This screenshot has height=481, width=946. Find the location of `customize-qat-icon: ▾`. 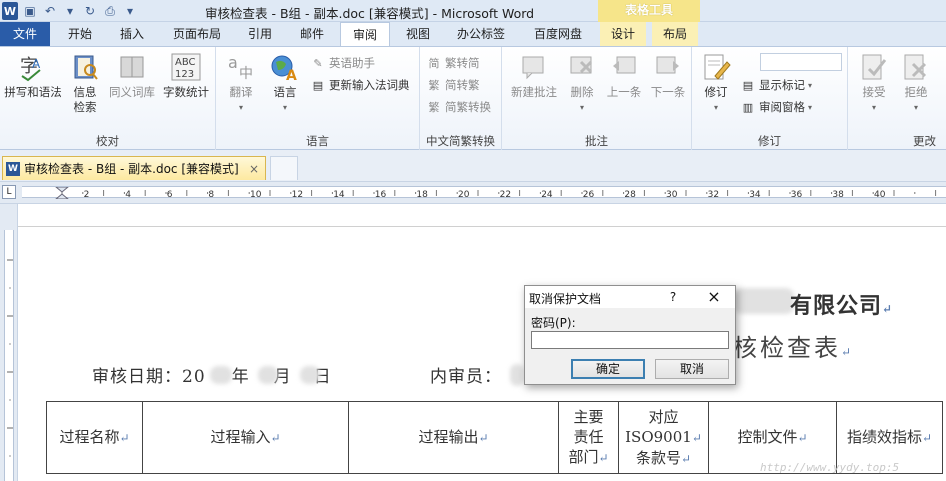

customize-qat-icon: ▾ is located at coordinates (130, 11).